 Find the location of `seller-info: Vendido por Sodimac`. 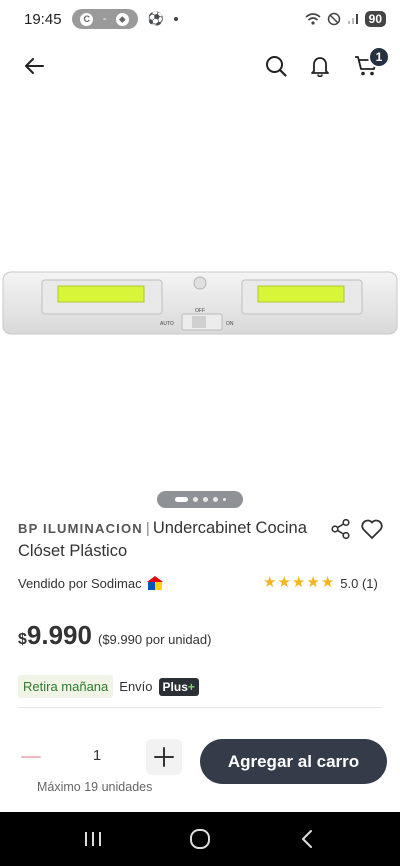

seller-info: Vendido por Sodimac is located at coordinates (91, 583).